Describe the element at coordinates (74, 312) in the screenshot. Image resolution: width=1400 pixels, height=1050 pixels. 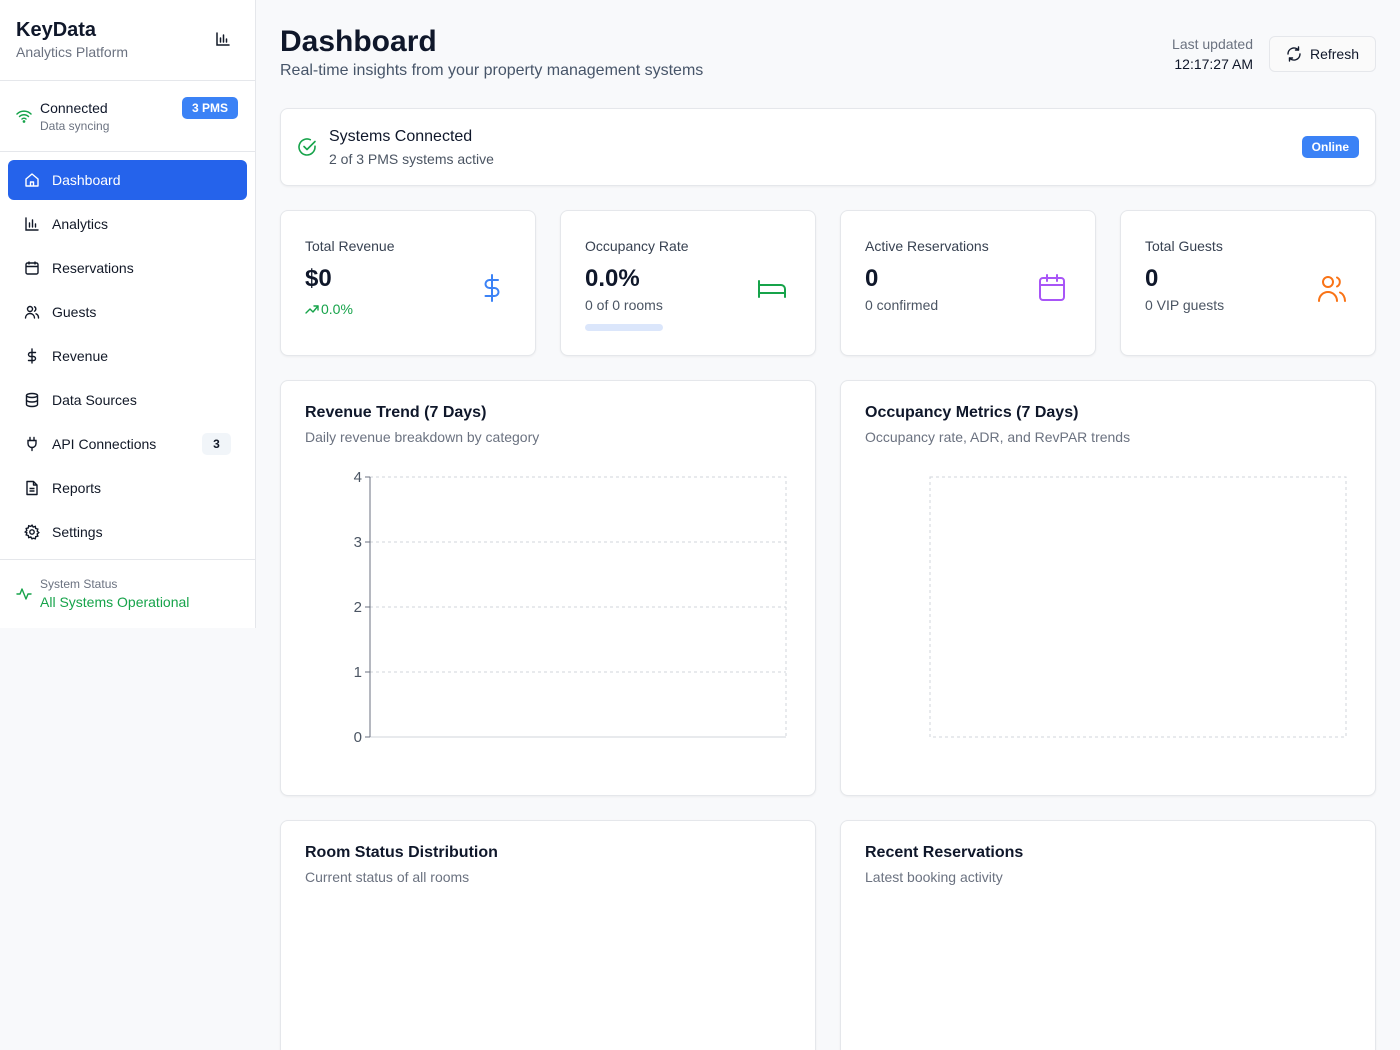
I see `sidebar-item-label: Guests` at that location.